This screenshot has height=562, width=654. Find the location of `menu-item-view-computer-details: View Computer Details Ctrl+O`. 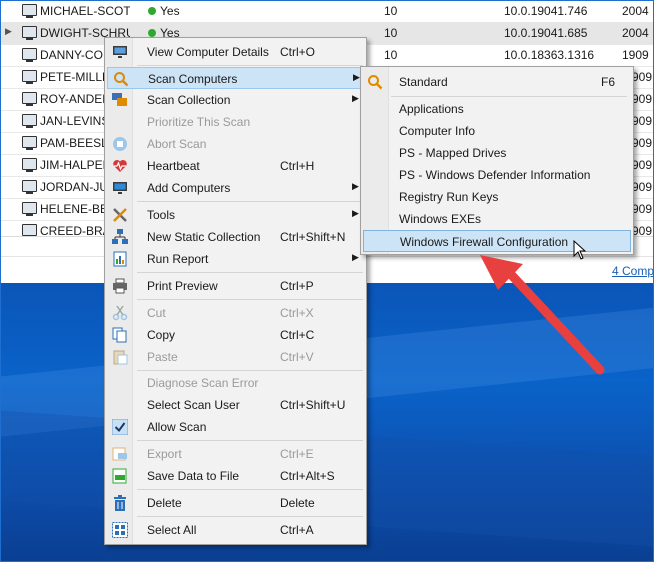

menu-item-view-computer-details: View Computer Details Ctrl+O is located at coordinates (235, 52).